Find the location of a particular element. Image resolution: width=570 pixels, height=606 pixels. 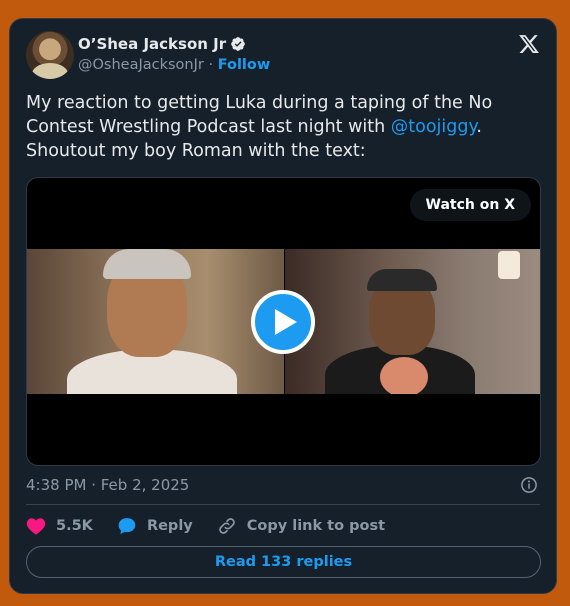

link-icon is located at coordinates (226, 526).